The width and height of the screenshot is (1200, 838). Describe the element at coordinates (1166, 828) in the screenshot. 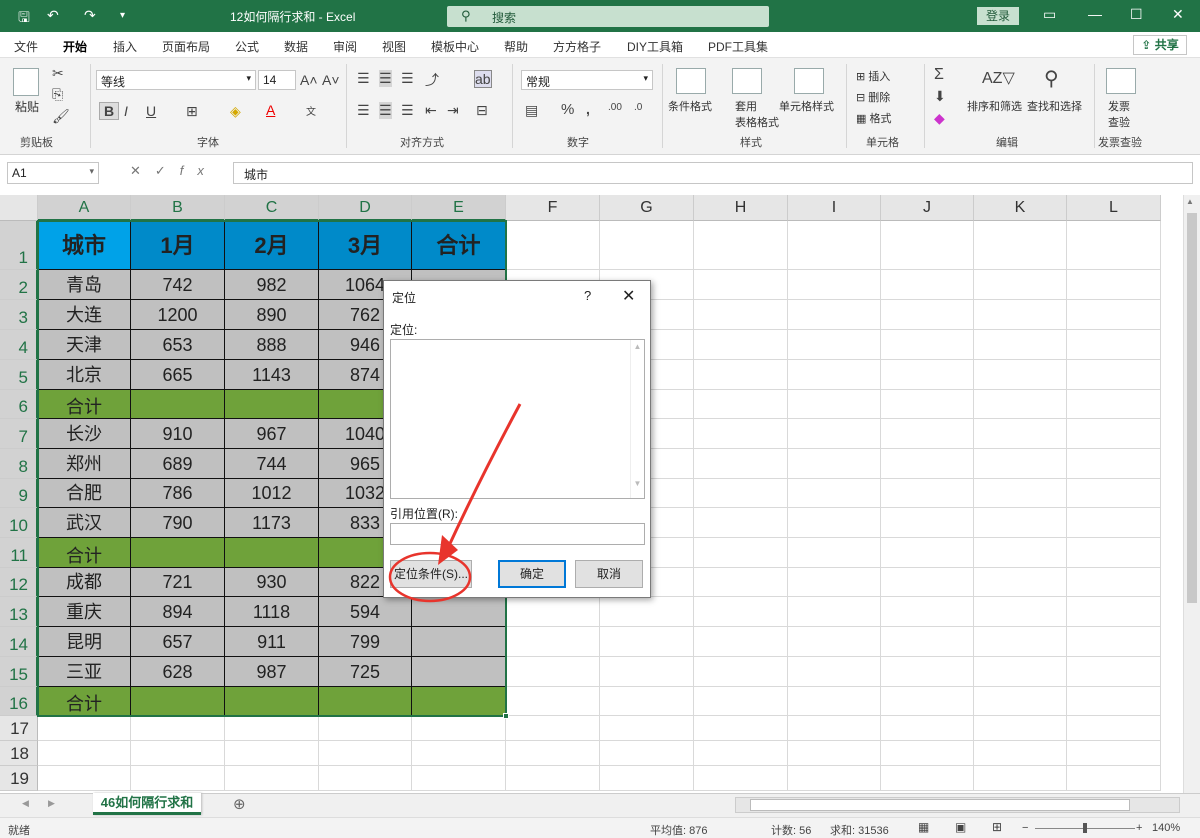

I see `zoom-level: 140%` at that location.